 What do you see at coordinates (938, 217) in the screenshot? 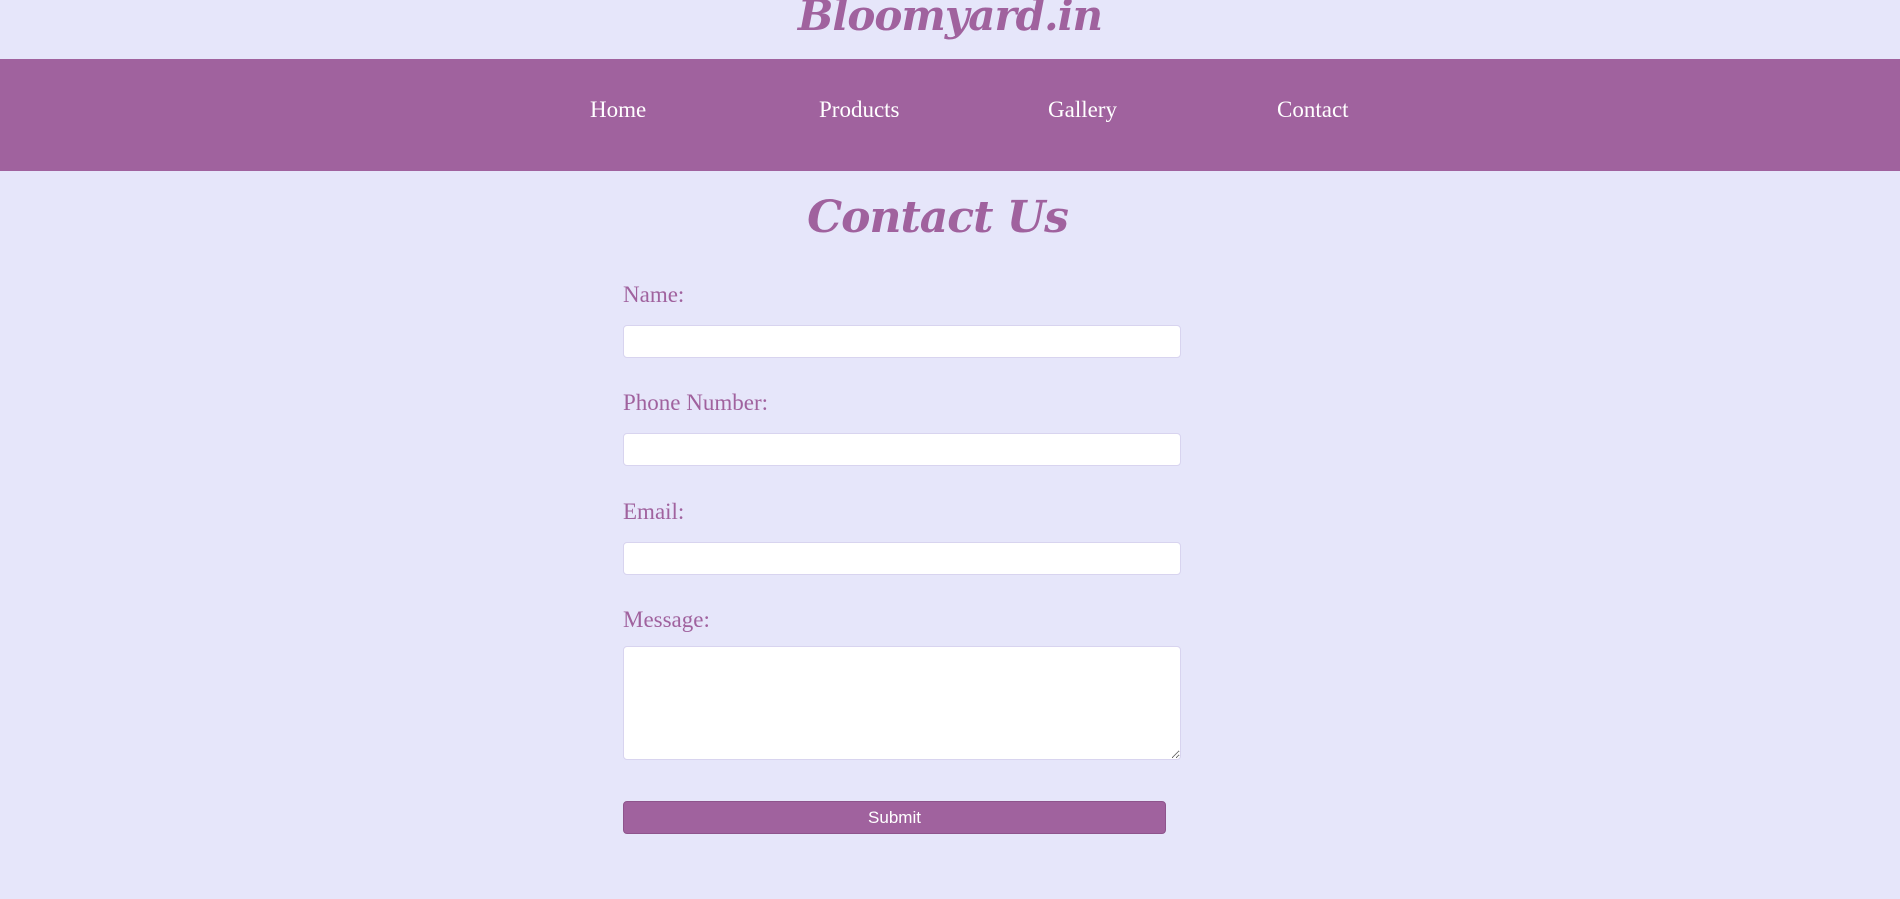
I see `page-title: Contact Us` at bounding box center [938, 217].